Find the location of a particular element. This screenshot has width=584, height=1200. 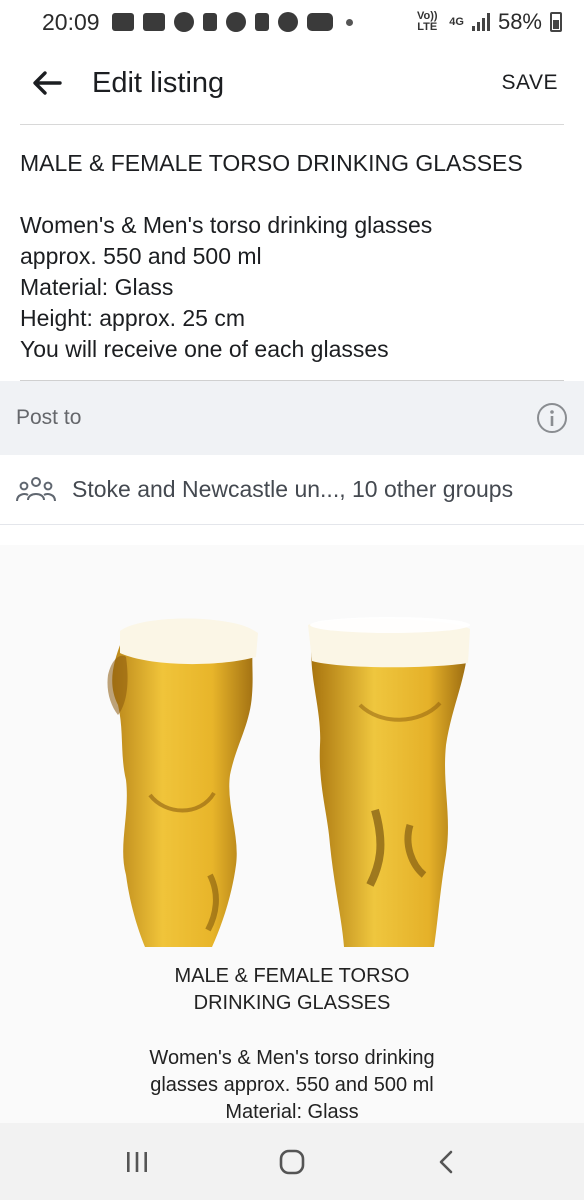

groups-icon is located at coordinates (36, 488).